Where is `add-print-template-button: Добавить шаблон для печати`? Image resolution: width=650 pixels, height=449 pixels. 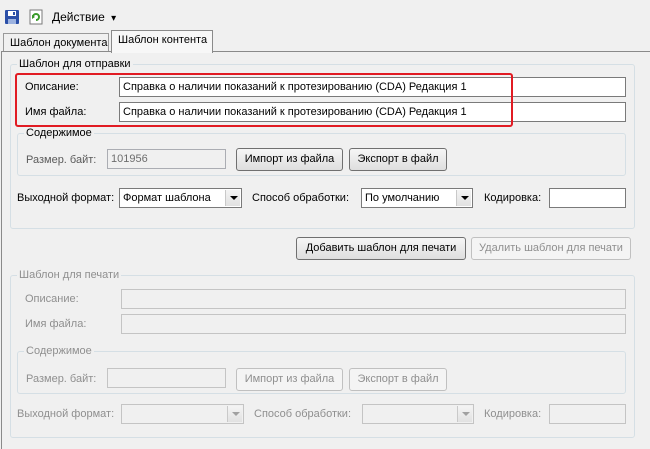
add-print-template-button: Добавить шаблон для печати is located at coordinates (381, 248).